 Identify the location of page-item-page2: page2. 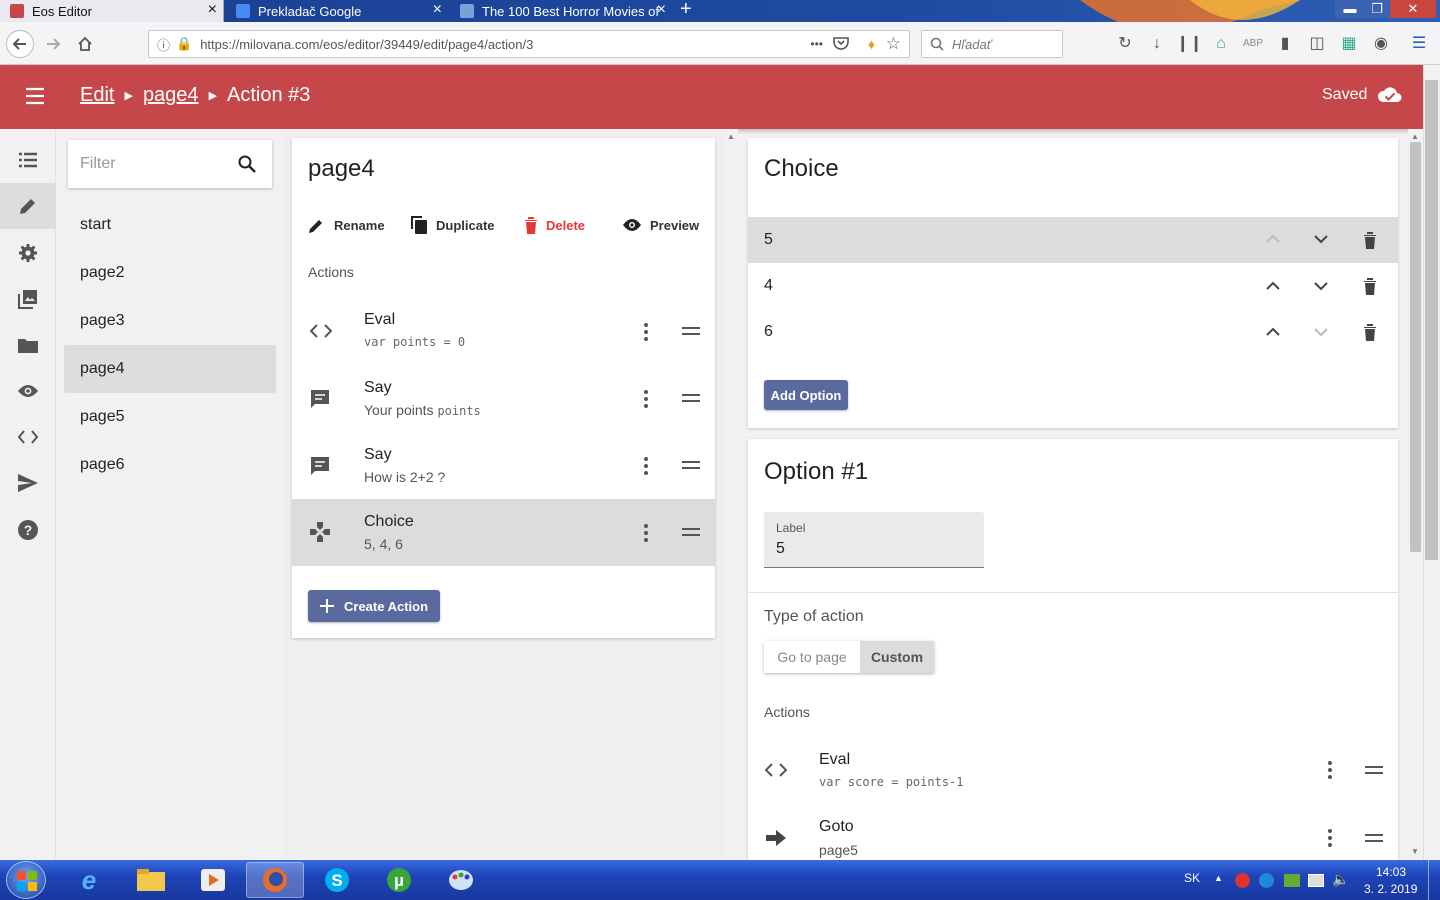
(170, 273).